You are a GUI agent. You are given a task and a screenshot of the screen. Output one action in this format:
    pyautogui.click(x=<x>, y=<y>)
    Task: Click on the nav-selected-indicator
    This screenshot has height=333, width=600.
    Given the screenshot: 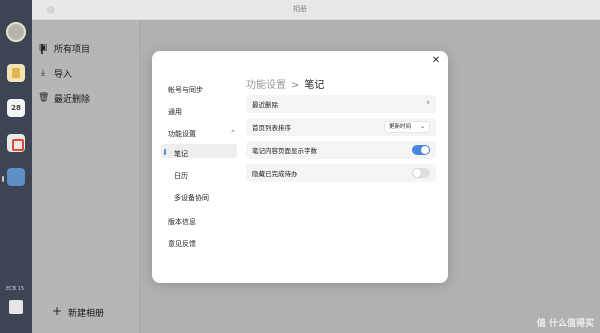 What is the action you would take?
    pyautogui.click(x=165, y=152)
    